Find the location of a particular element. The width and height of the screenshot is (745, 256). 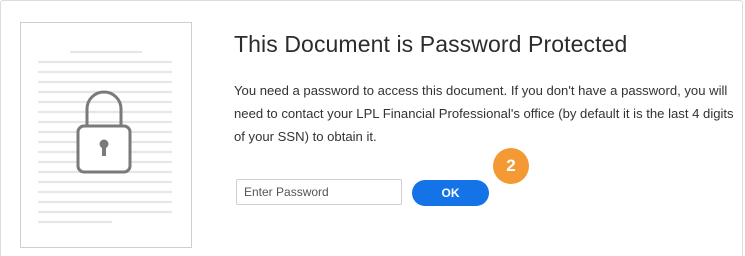

password-input is located at coordinates (319, 192).